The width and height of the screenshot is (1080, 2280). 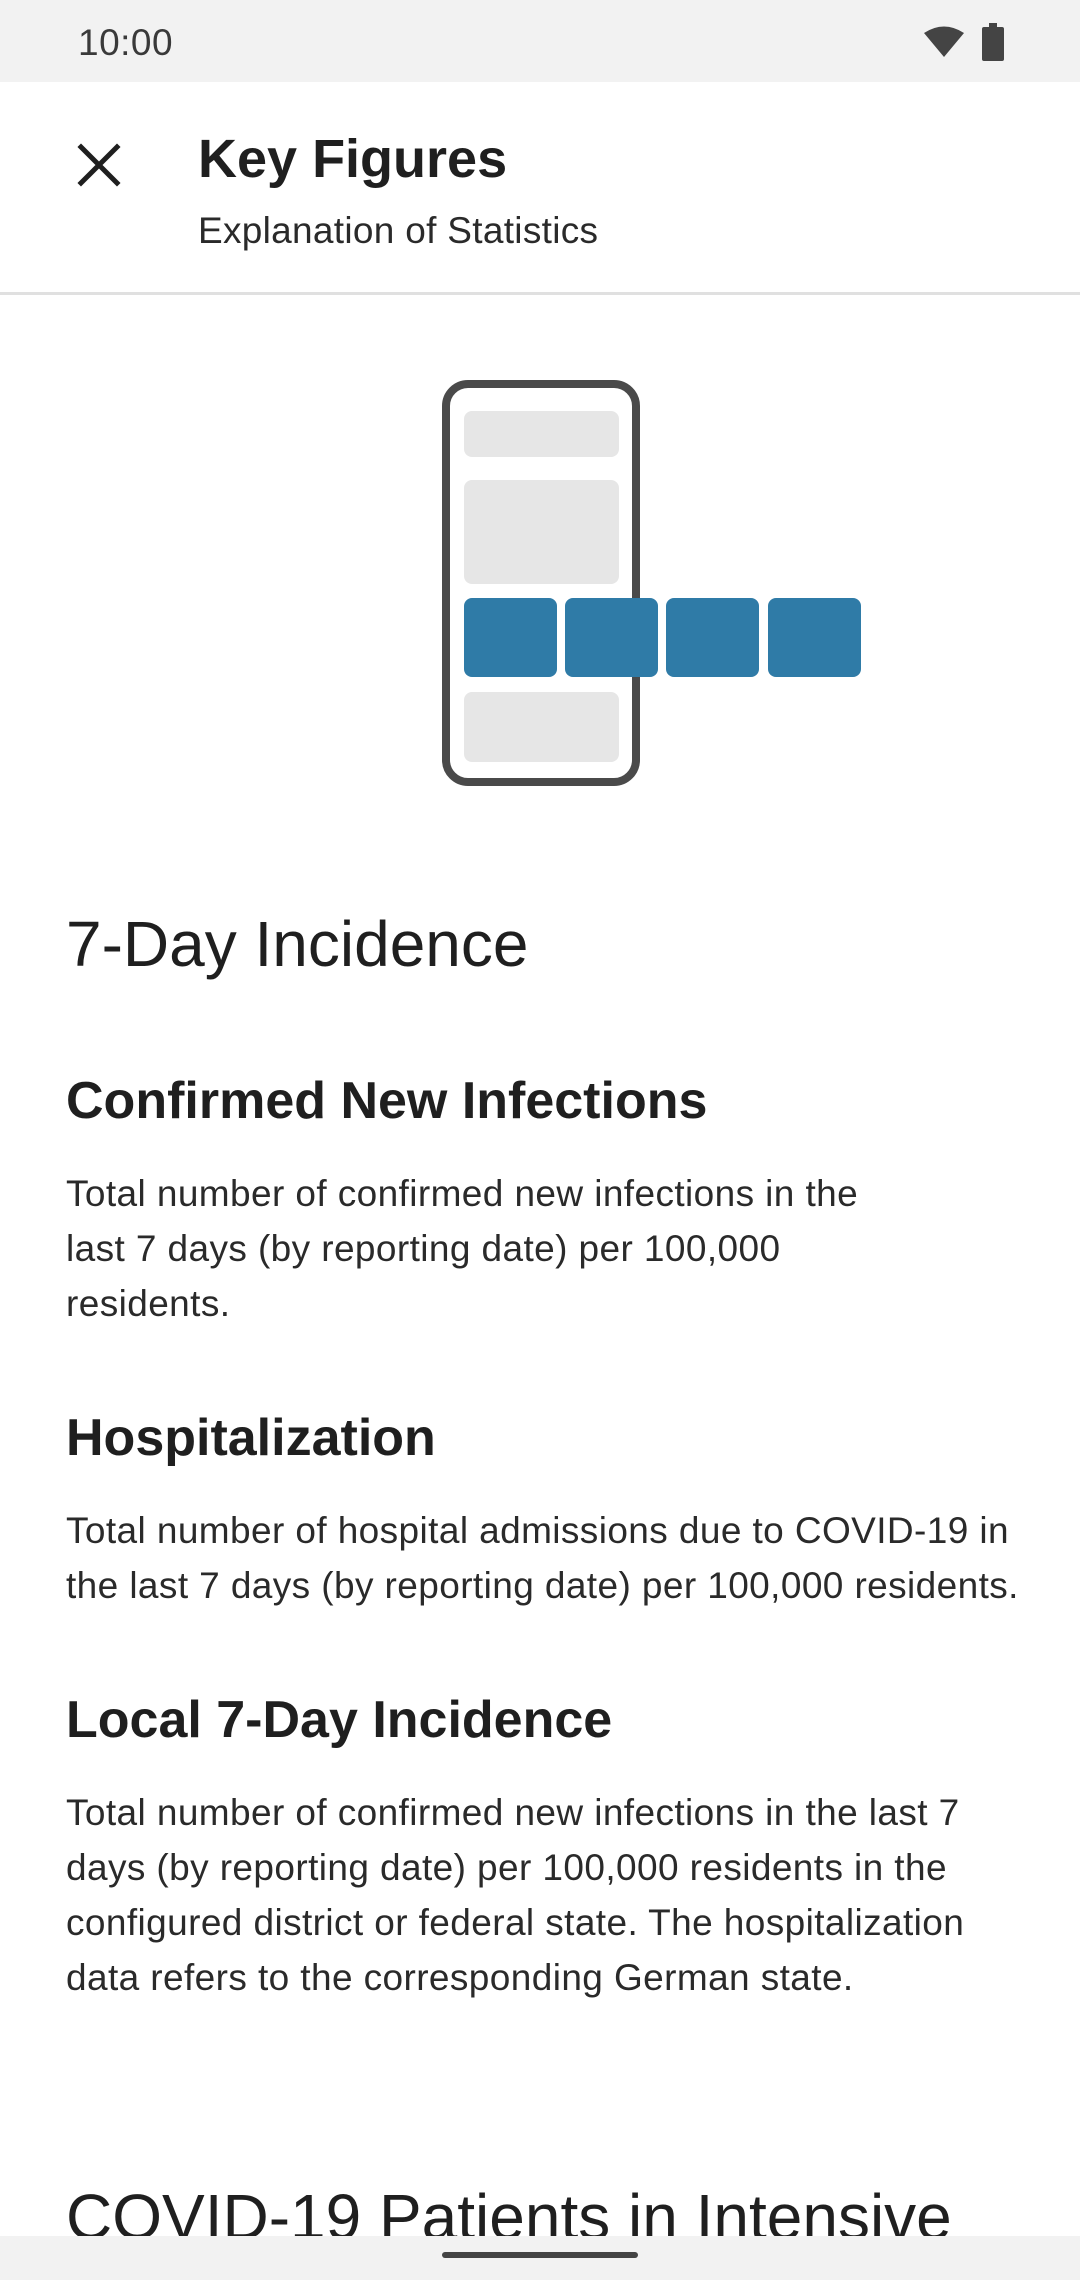 I want to click on heading-local-7-day-incidence: Local 7-Day Incidence, so click(x=339, y=1720).